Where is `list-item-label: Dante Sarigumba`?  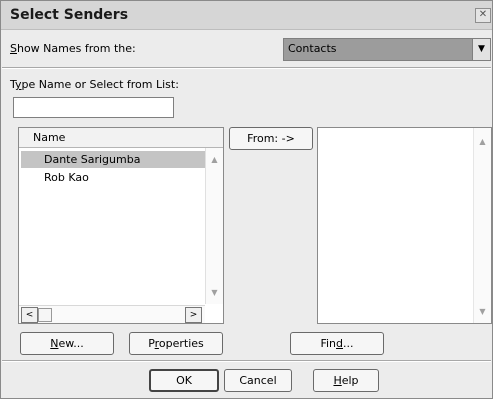 list-item-label: Dante Sarigumba is located at coordinates (92, 159).